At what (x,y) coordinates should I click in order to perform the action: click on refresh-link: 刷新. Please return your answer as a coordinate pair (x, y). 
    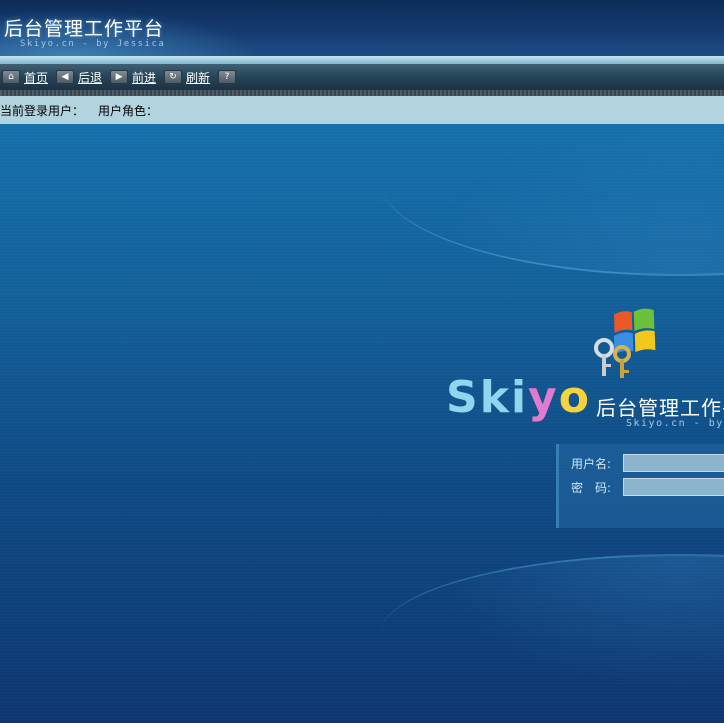
    Looking at the image, I should click on (198, 77).